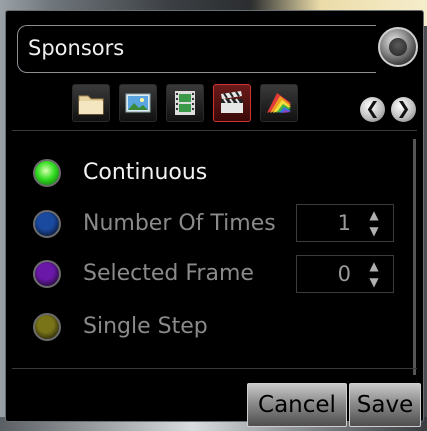 This screenshot has width=427, height=431. I want to click on media-toolbar, so click(187, 103).